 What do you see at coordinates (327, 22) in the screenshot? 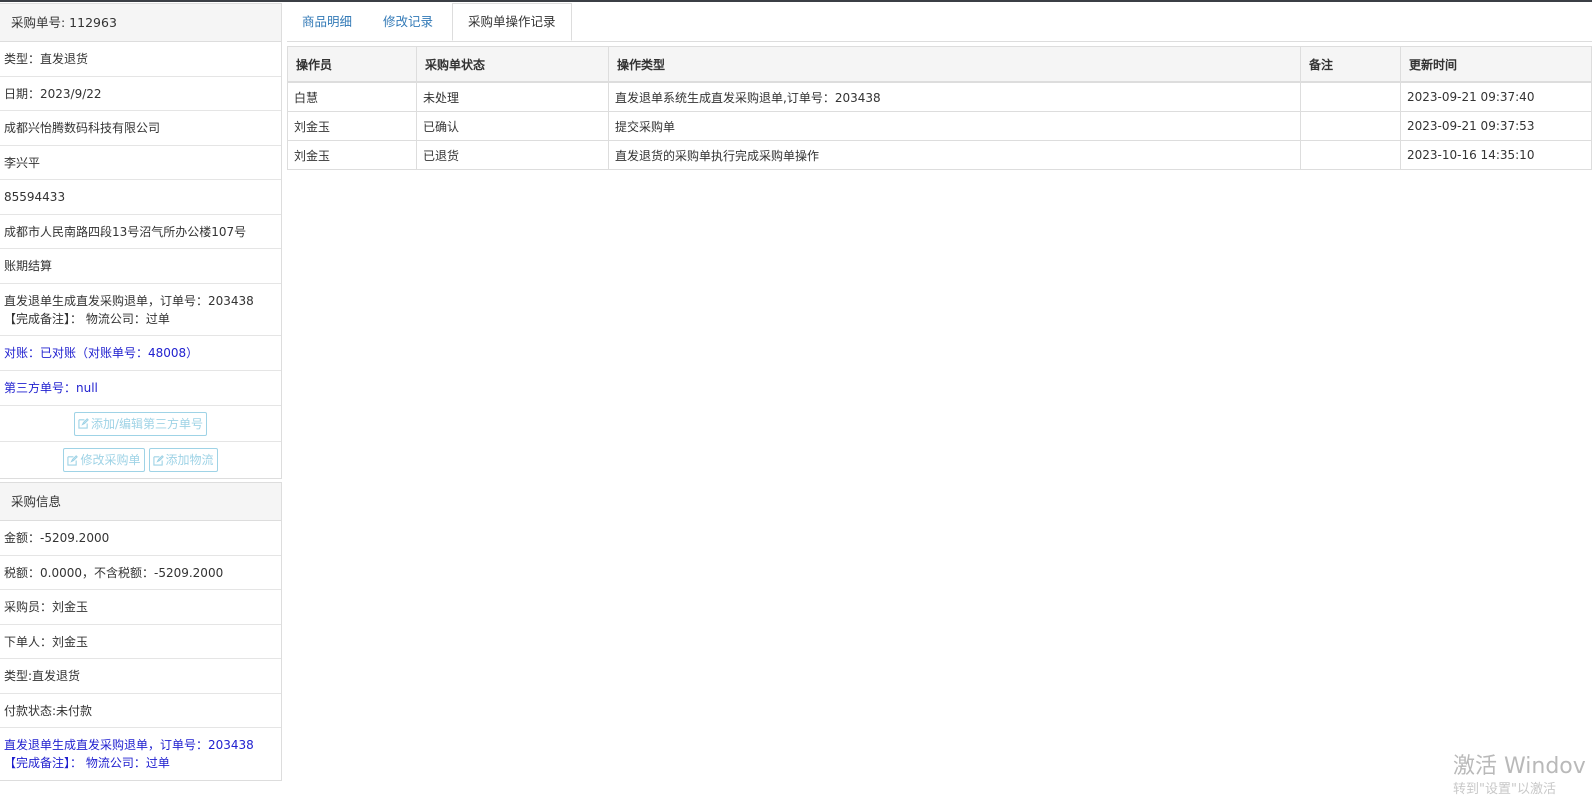
I see `tab-product-details: 商品明细` at bounding box center [327, 22].